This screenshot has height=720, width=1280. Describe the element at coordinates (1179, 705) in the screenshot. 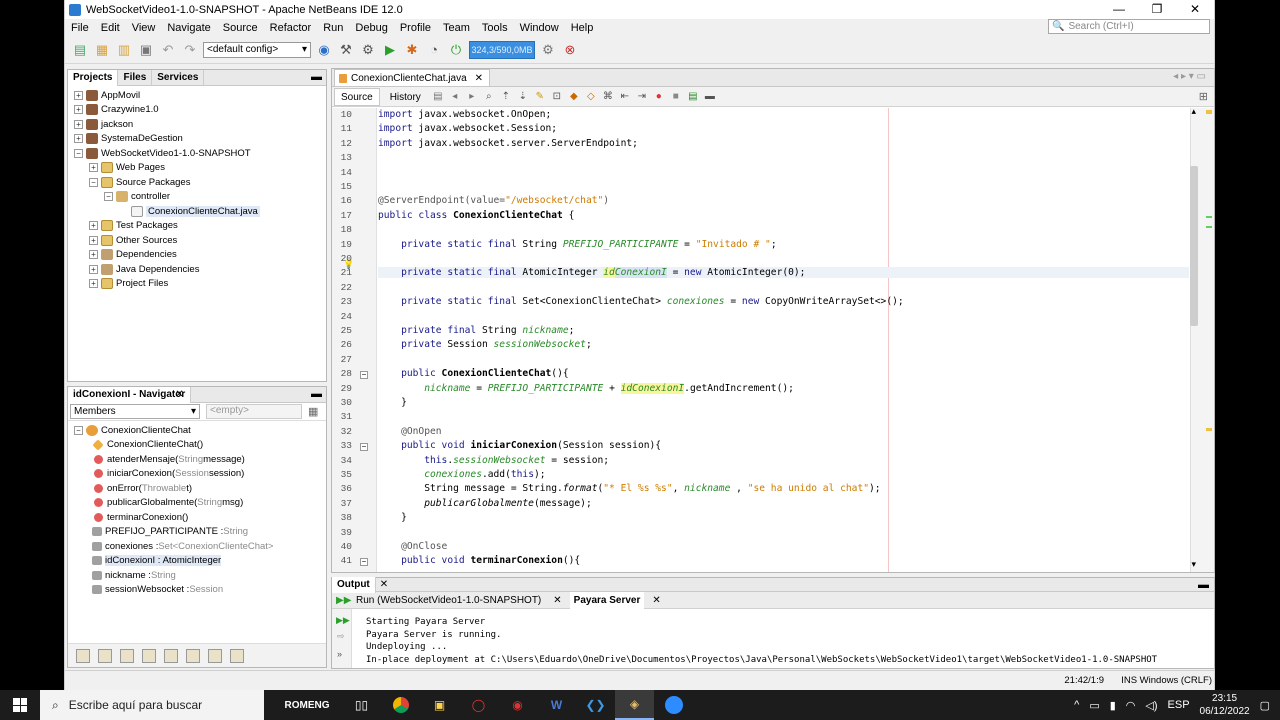

I see `language-indicator: ESP` at that location.